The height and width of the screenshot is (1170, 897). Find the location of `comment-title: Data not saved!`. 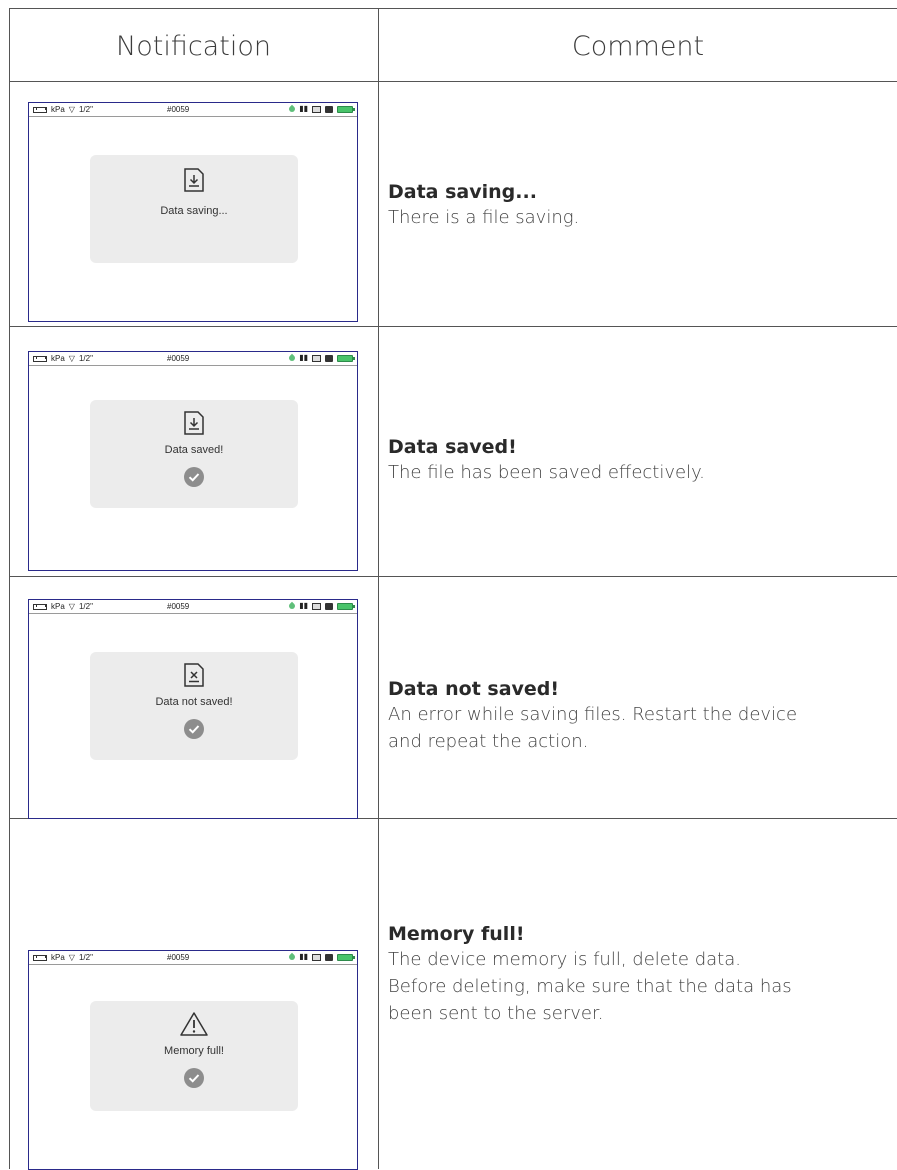

comment-title: Data not saved! is located at coordinates (474, 689).